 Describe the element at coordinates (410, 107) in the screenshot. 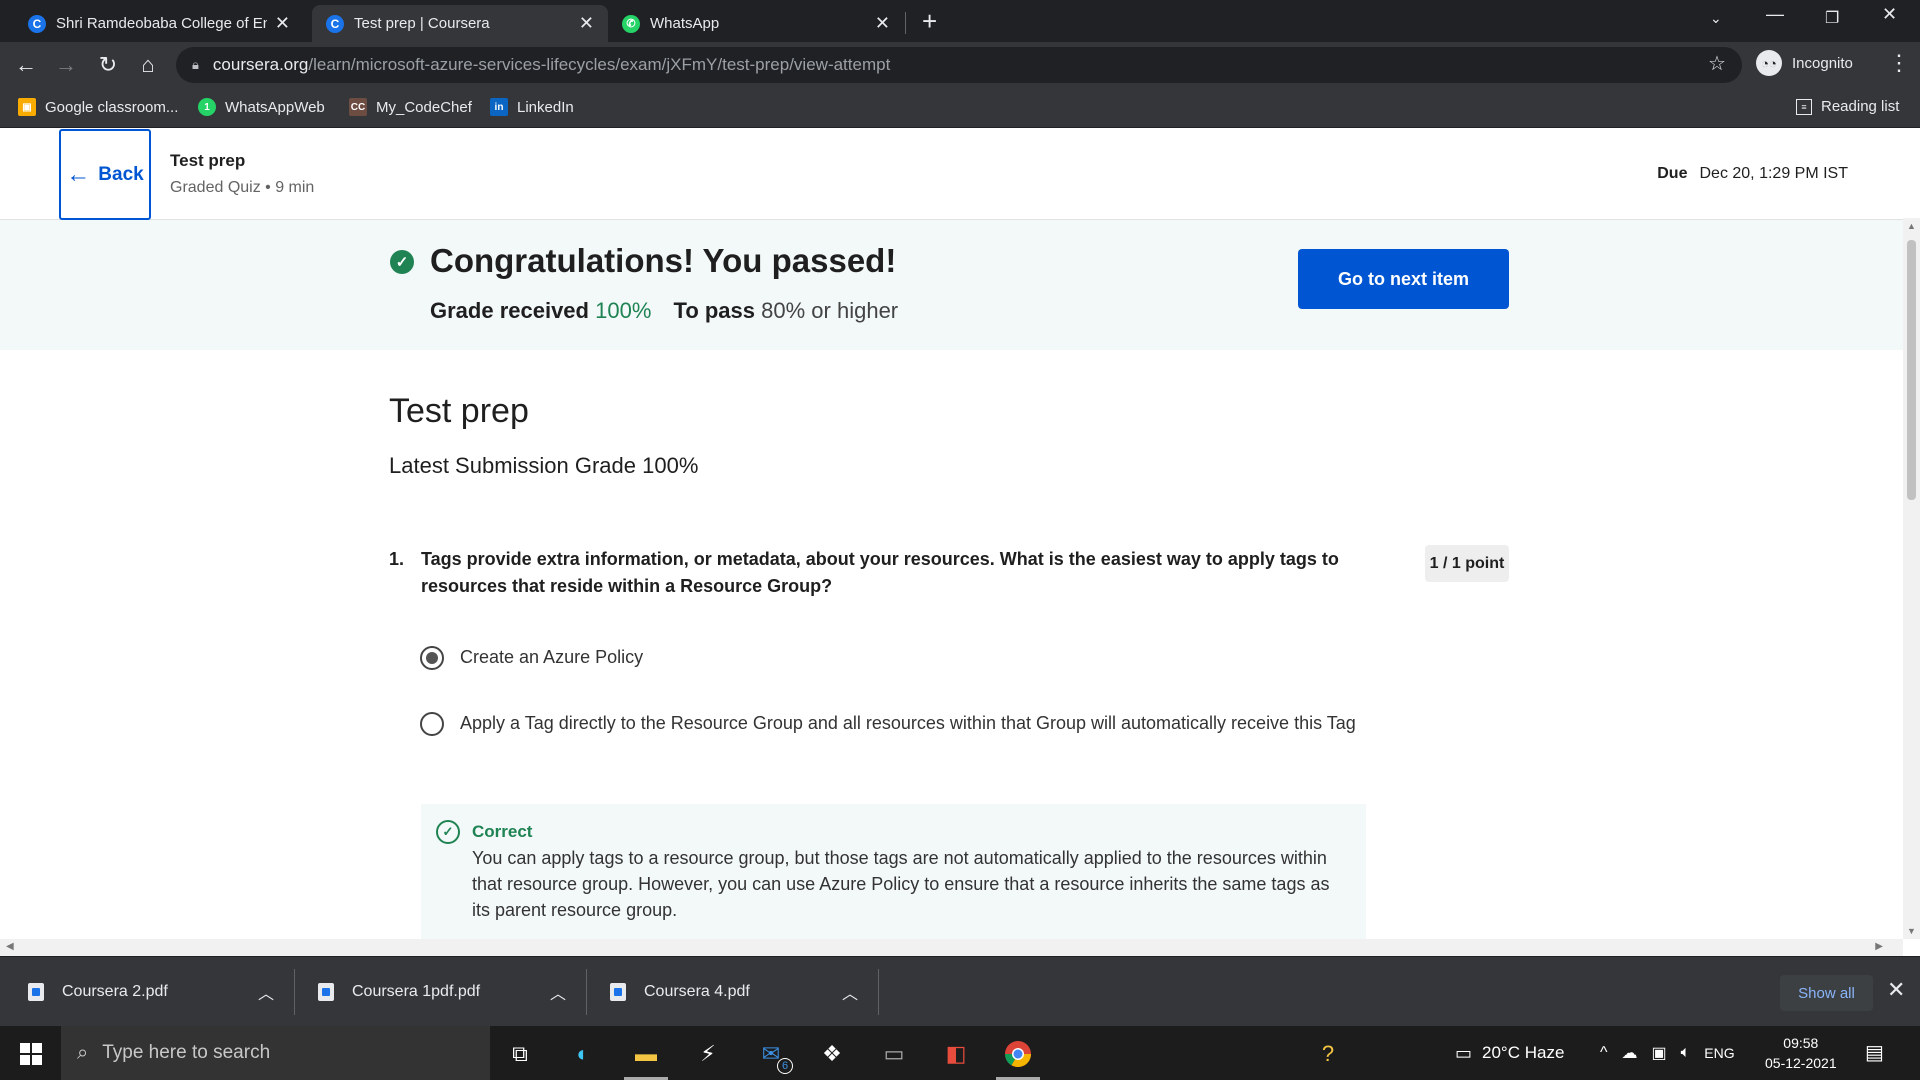

I see `bookmark-codechef: CC My_CodeChef` at that location.